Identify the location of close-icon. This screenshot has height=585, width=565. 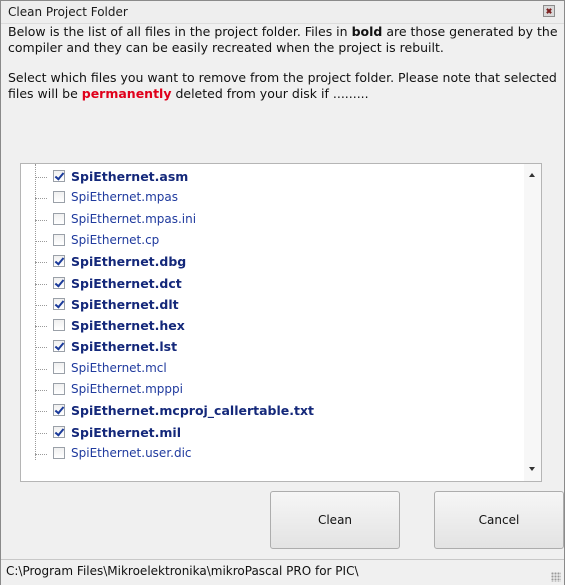
(549, 11).